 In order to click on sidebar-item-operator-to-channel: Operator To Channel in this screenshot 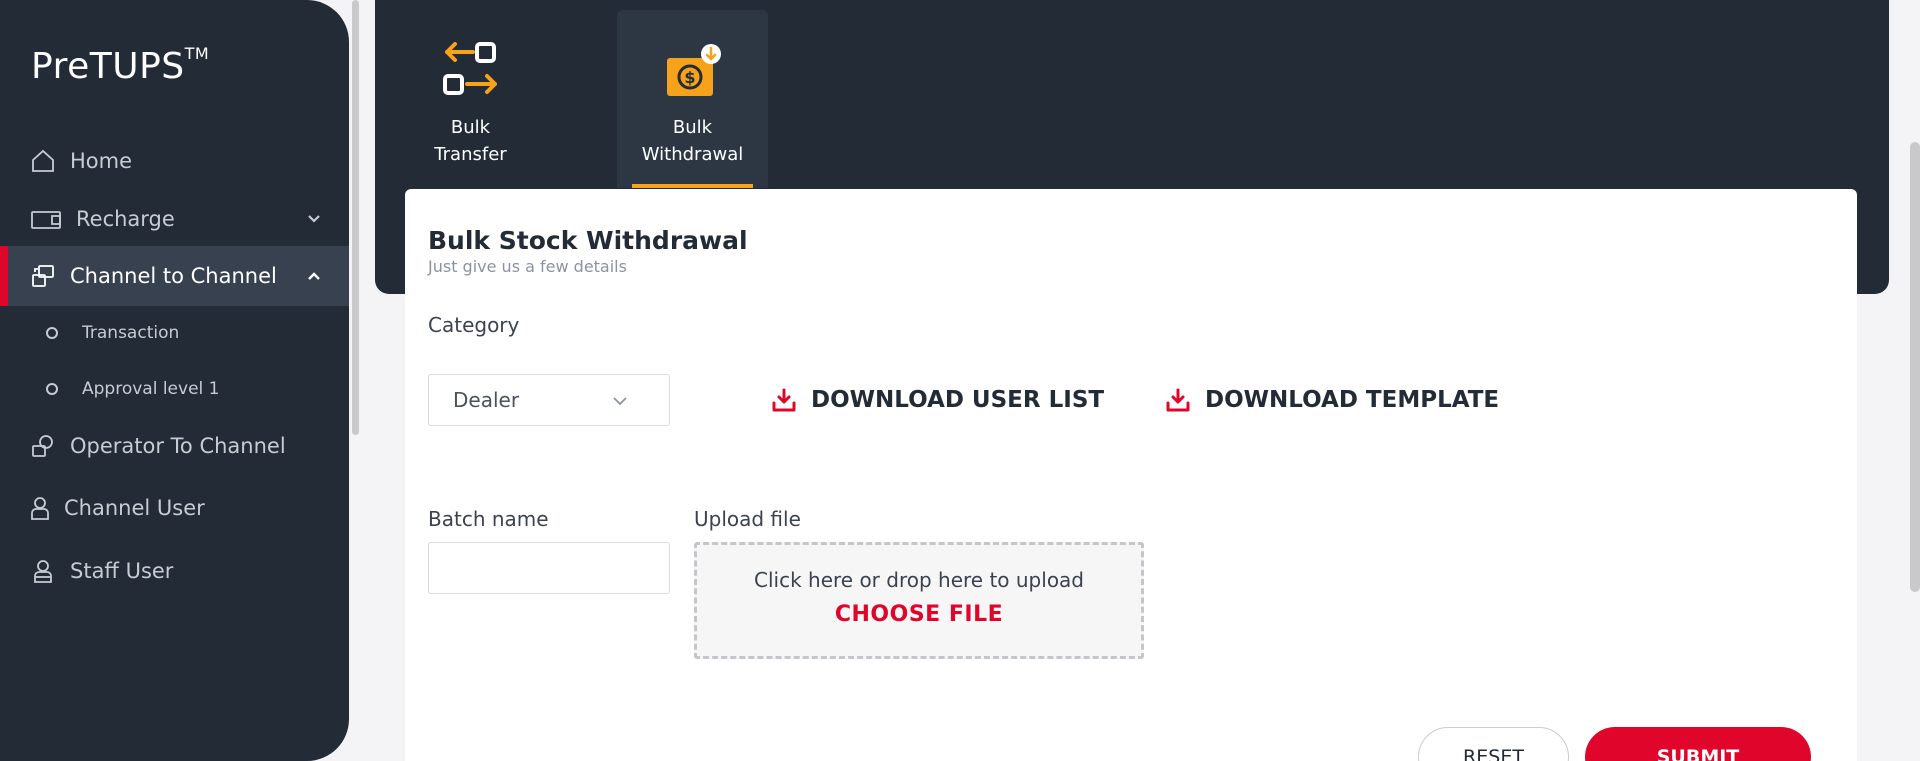, I will do `click(174, 446)`.